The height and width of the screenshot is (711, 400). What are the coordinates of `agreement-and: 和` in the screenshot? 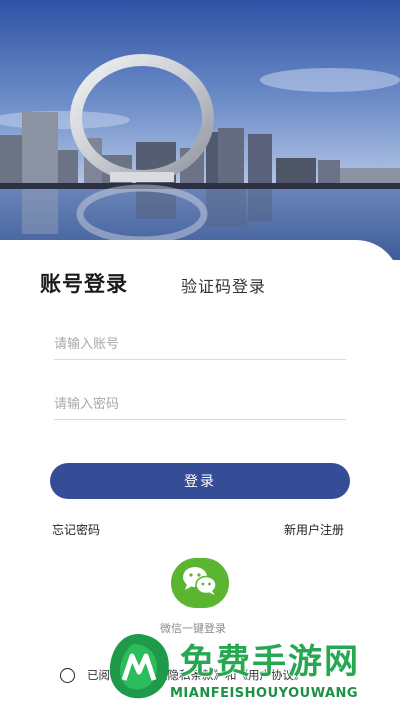 It's located at (231, 675).